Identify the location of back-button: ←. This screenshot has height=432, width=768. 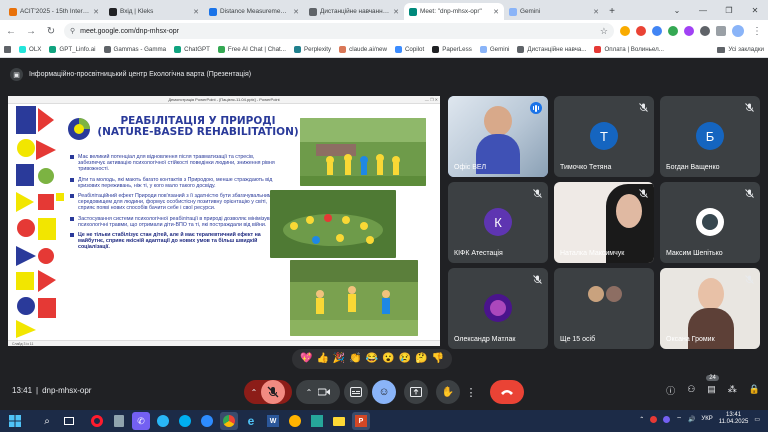
(11, 31).